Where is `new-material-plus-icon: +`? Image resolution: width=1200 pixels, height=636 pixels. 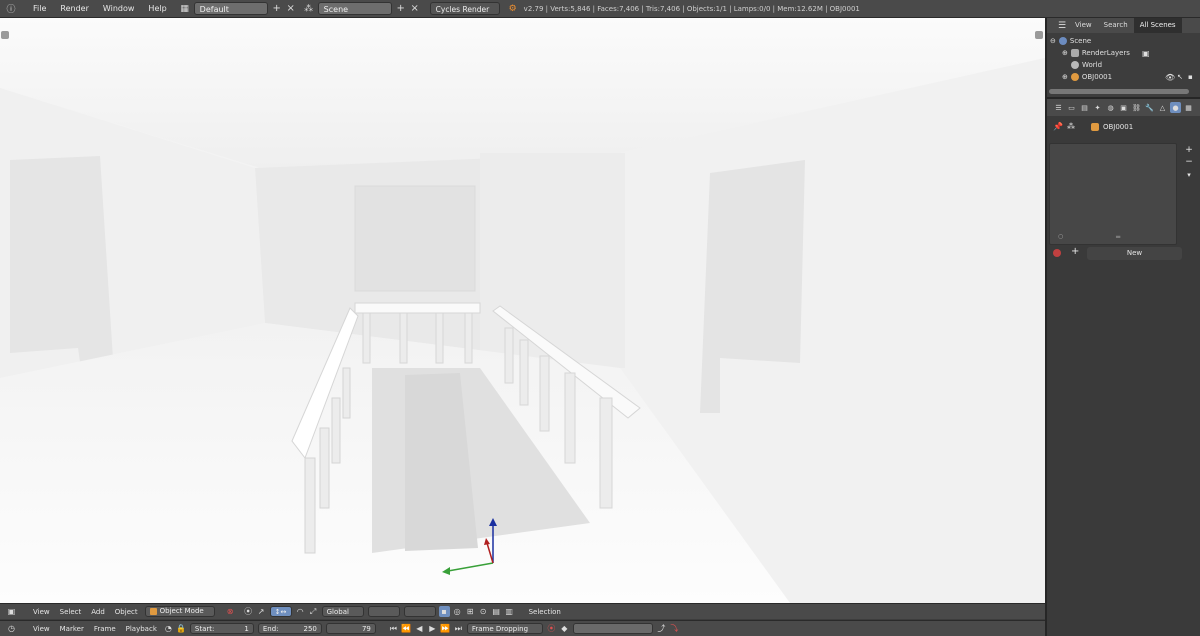
new-material-plus-icon: + is located at coordinates (1075, 251).